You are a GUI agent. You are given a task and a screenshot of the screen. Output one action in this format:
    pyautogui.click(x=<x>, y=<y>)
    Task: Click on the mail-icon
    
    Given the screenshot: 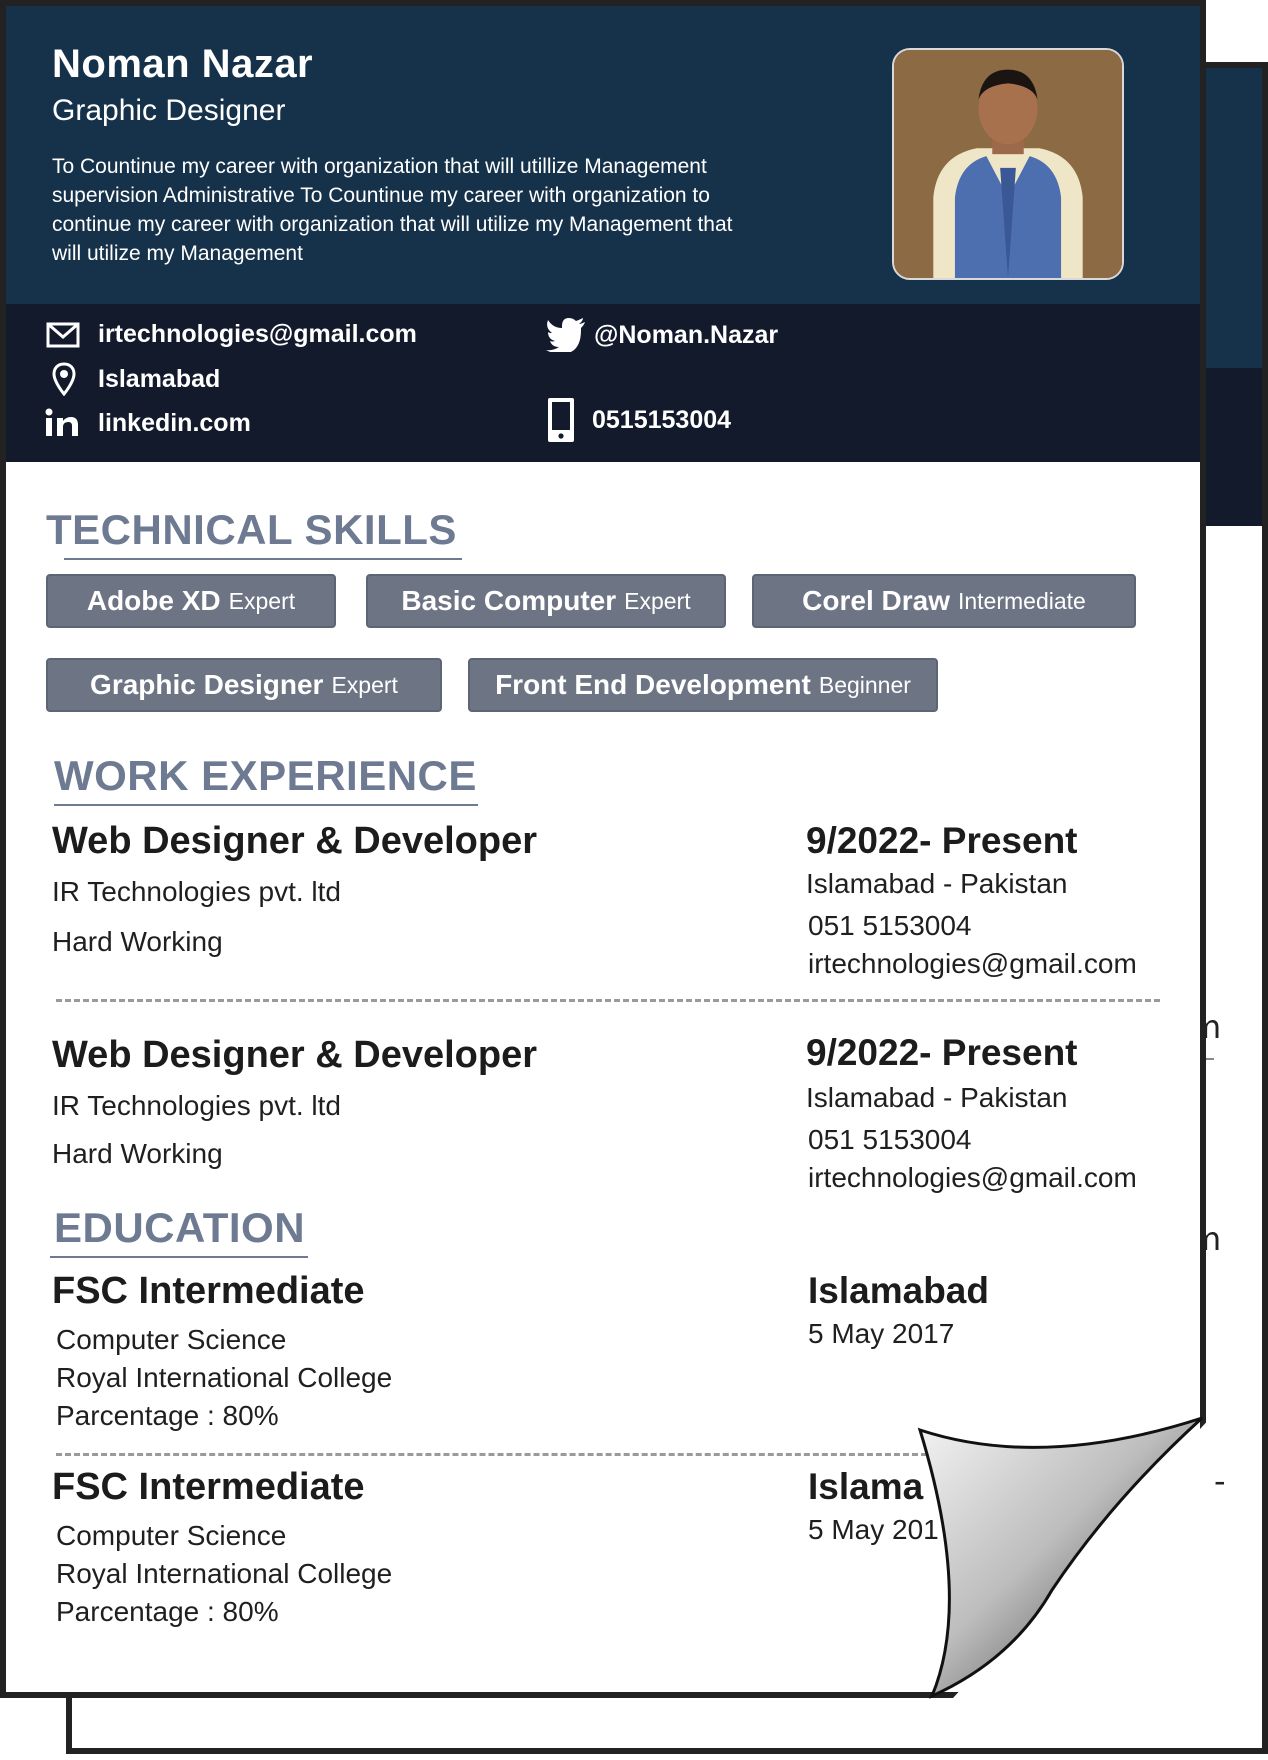 What is the action you would take?
    pyautogui.click(x=63, y=334)
    